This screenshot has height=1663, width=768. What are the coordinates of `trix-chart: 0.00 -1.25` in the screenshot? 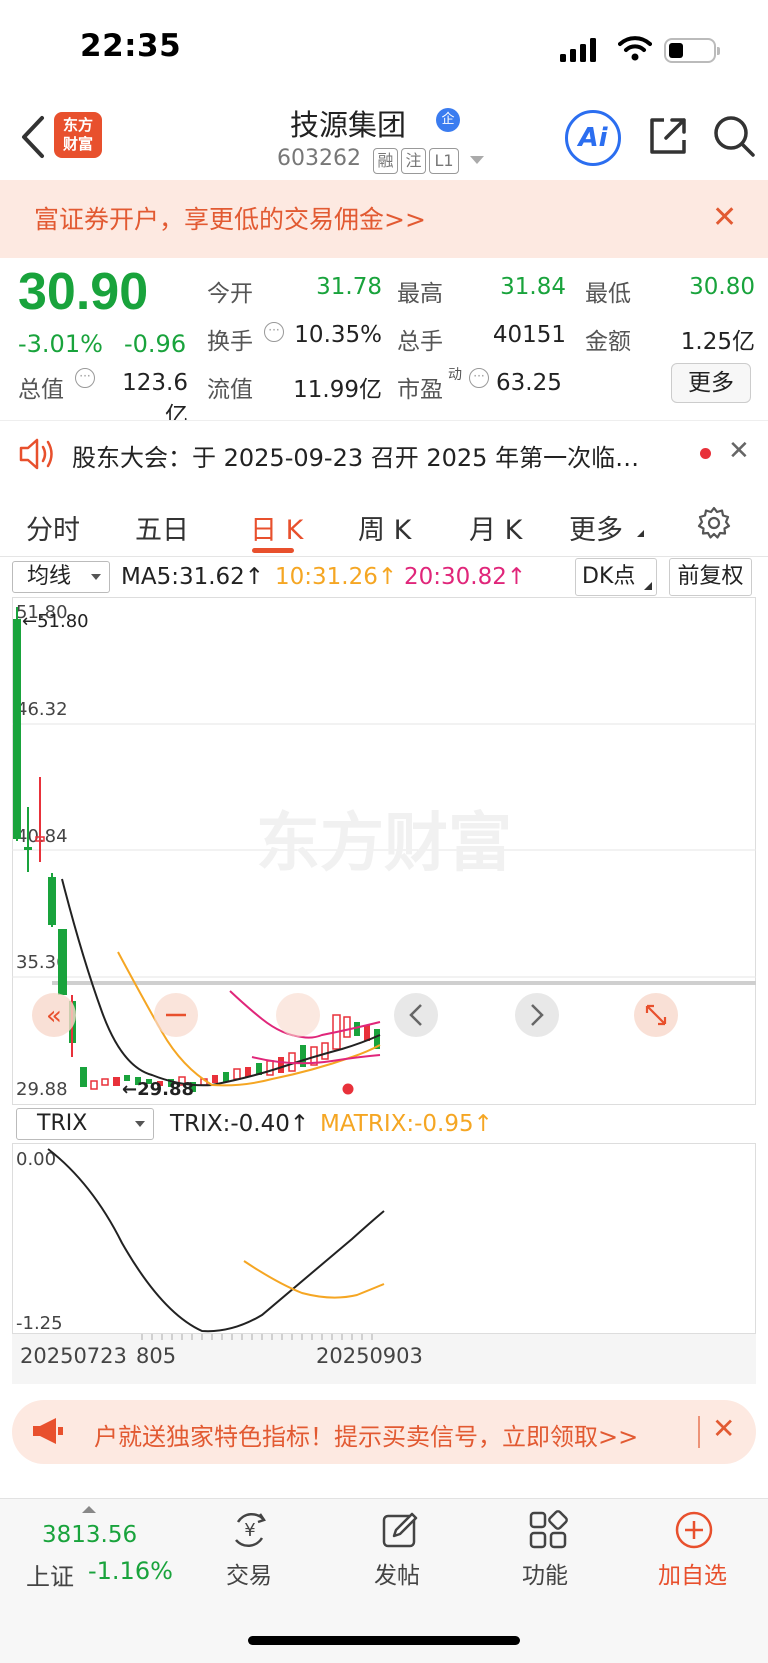 It's located at (384, 1238).